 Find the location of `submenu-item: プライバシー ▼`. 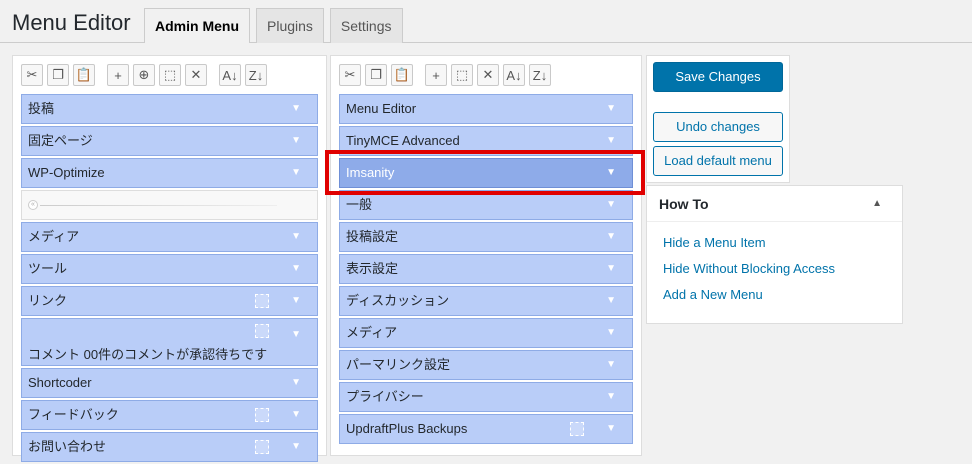

submenu-item: プライバシー ▼ is located at coordinates (486, 397).